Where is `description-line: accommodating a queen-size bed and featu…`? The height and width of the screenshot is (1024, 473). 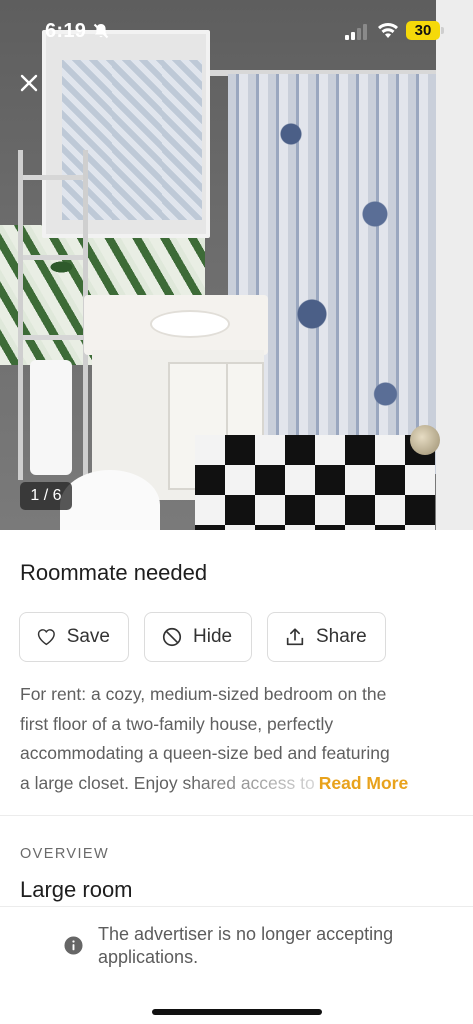 description-line: accommodating a queen-size bed and featu… is located at coordinates (205, 753).